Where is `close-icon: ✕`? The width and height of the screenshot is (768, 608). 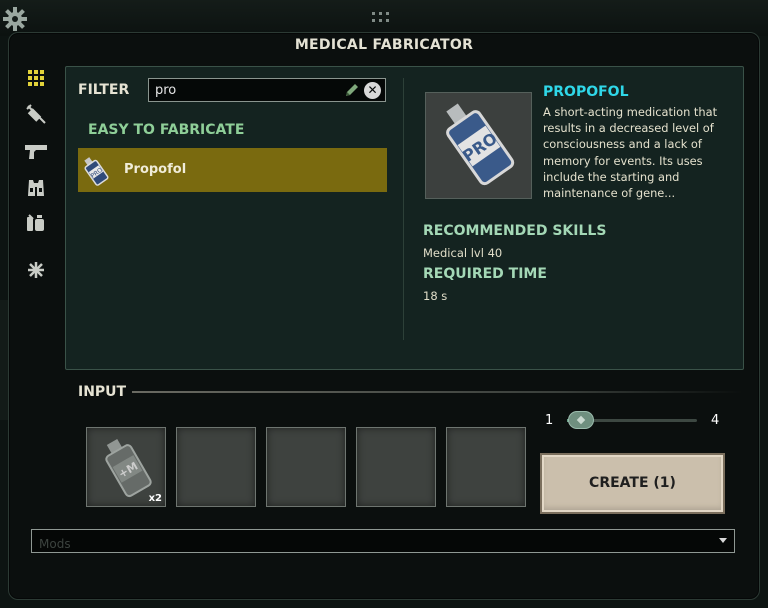
close-icon: ✕ is located at coordinates (372, 90).